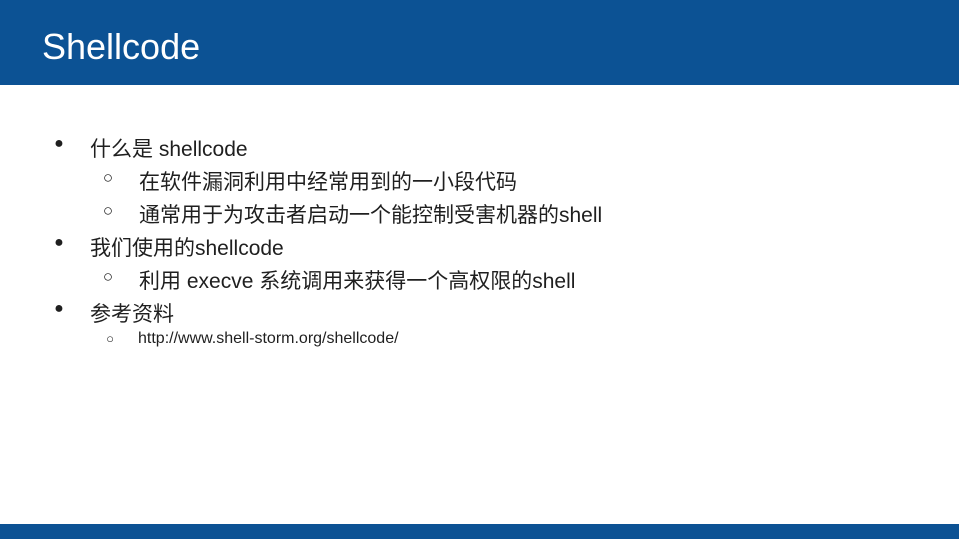 Image resolution: width=959 pixels, height=539 pixels. Describe the element at coordinates (268, 339) in the screenshot. I see `reference-link: http://www.shell-storm.org/shellcode/` at that location.